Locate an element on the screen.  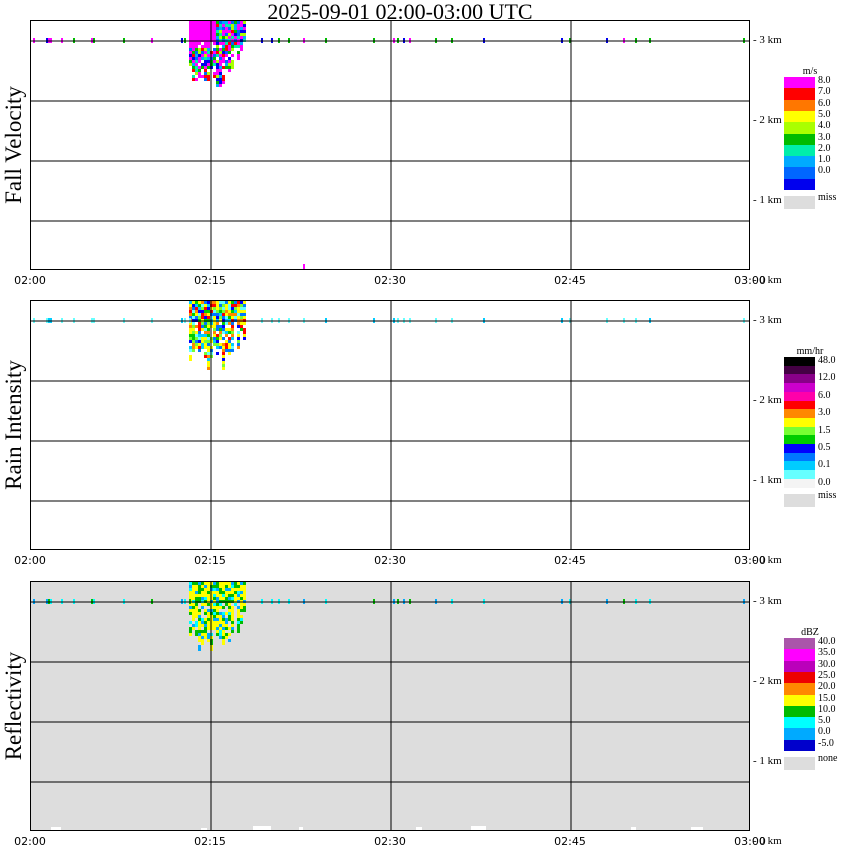
colorbar-label: 7.0 is located at coordinates (824, 92).